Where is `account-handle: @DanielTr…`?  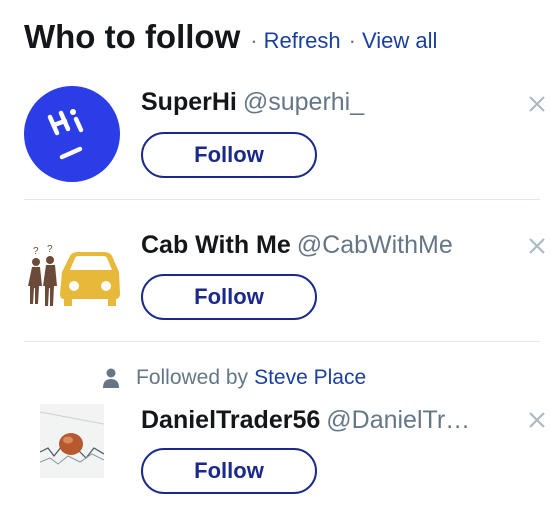
account-handle: @DanielTr… is located at coordinates (398, 420).